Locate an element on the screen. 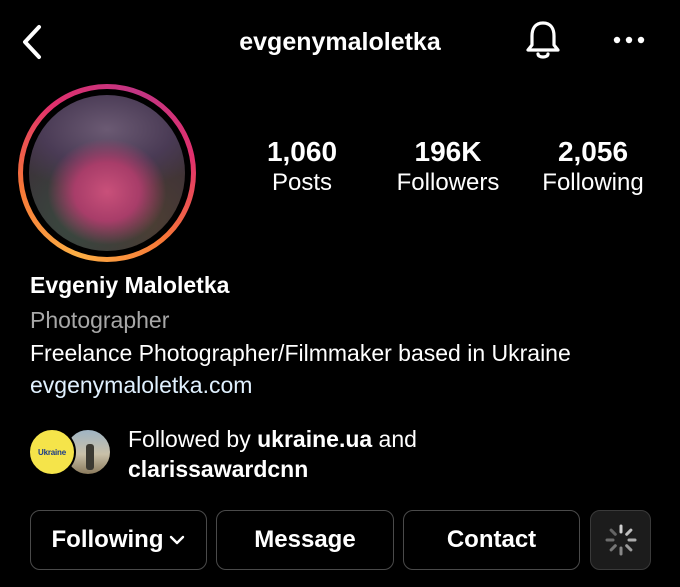  message-button-label: Message is located at coordinates (305, 539).